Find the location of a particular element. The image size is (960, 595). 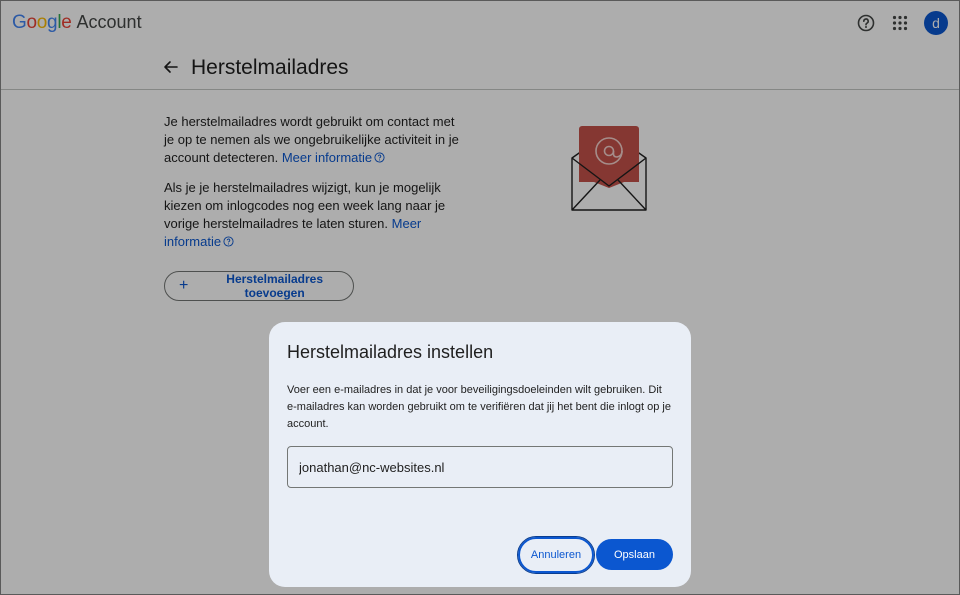

recovery-email-input is located at coordinates (480, 467).